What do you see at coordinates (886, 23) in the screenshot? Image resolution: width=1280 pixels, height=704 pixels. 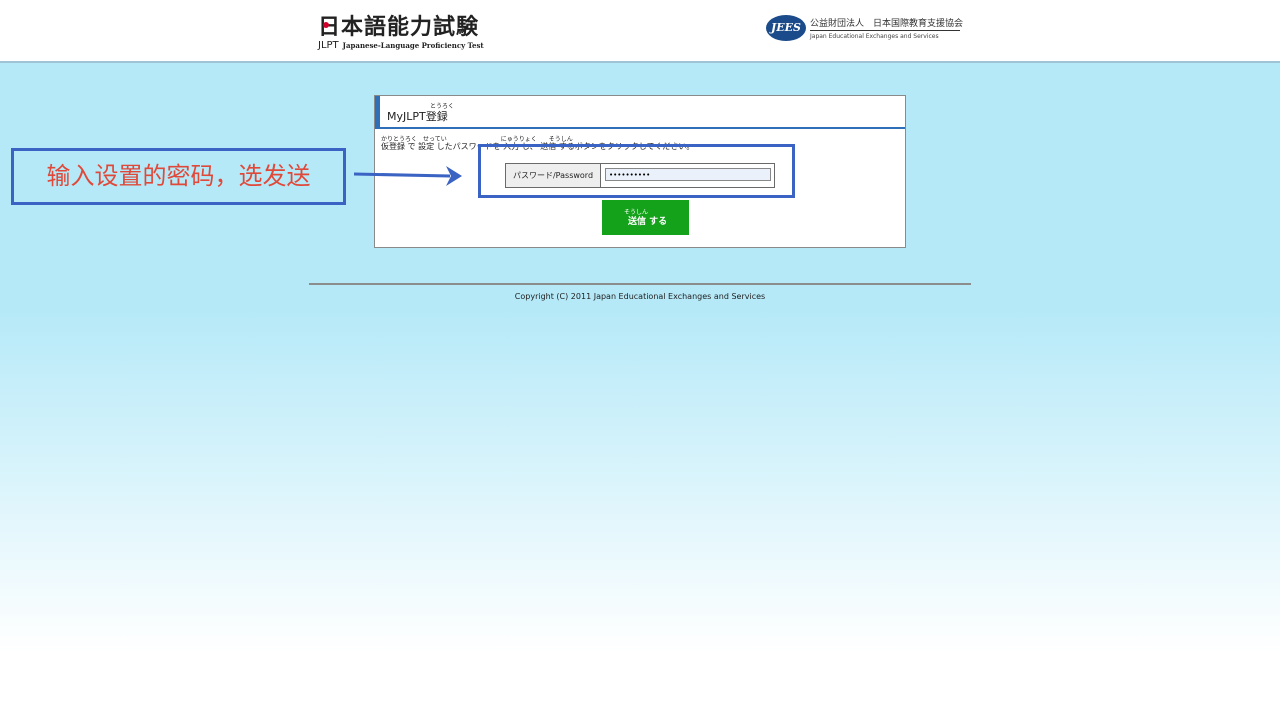 I see `jees-japanese-name: 公益財団法人 日本国際教育支援協会` at bounding box center [886, 23].